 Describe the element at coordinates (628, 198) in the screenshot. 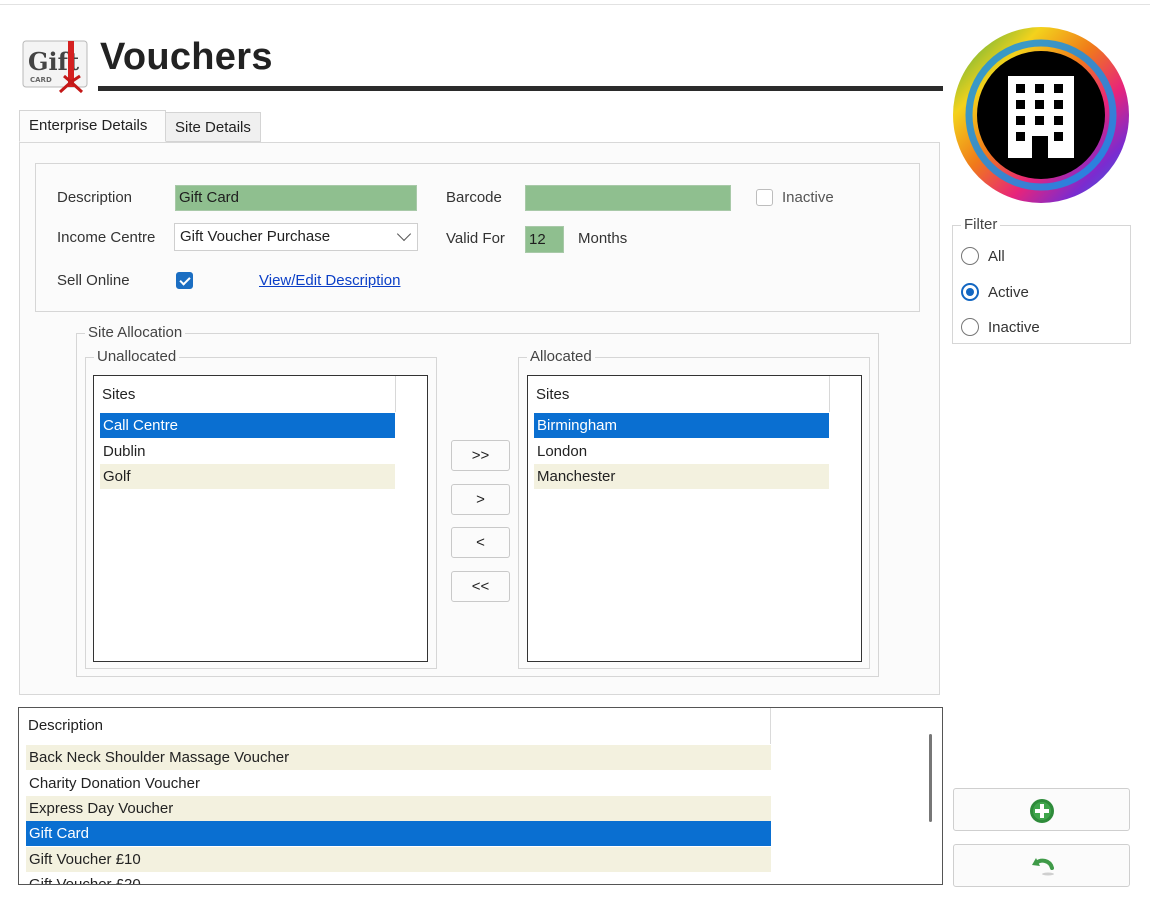

I see `barcode-field` at that location.